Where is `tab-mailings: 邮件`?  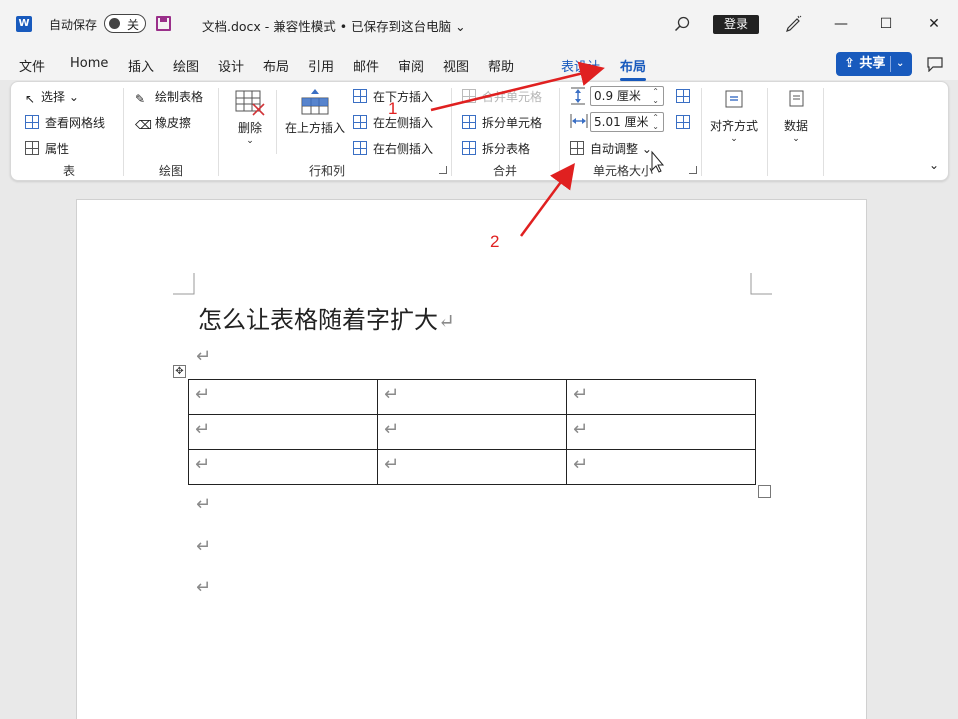 tab-mailings: 邮件 is located at coordinates (366, 65).